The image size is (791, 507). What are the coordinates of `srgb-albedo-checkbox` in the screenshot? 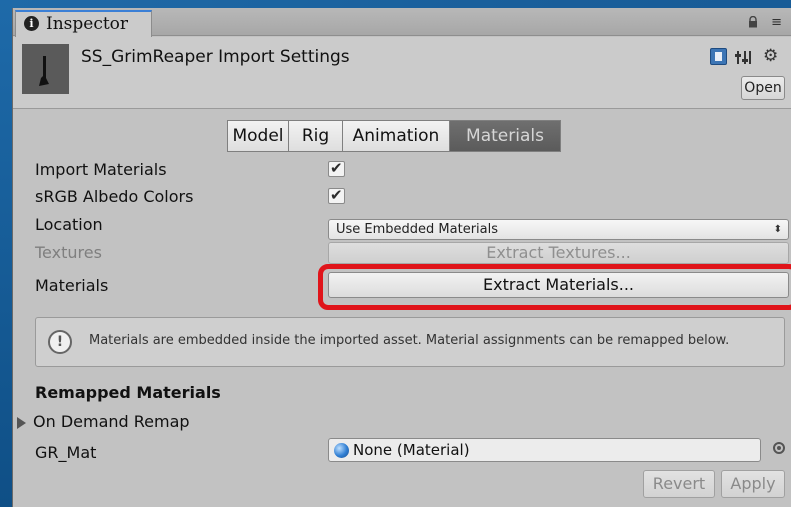 It's located at (336, 195).